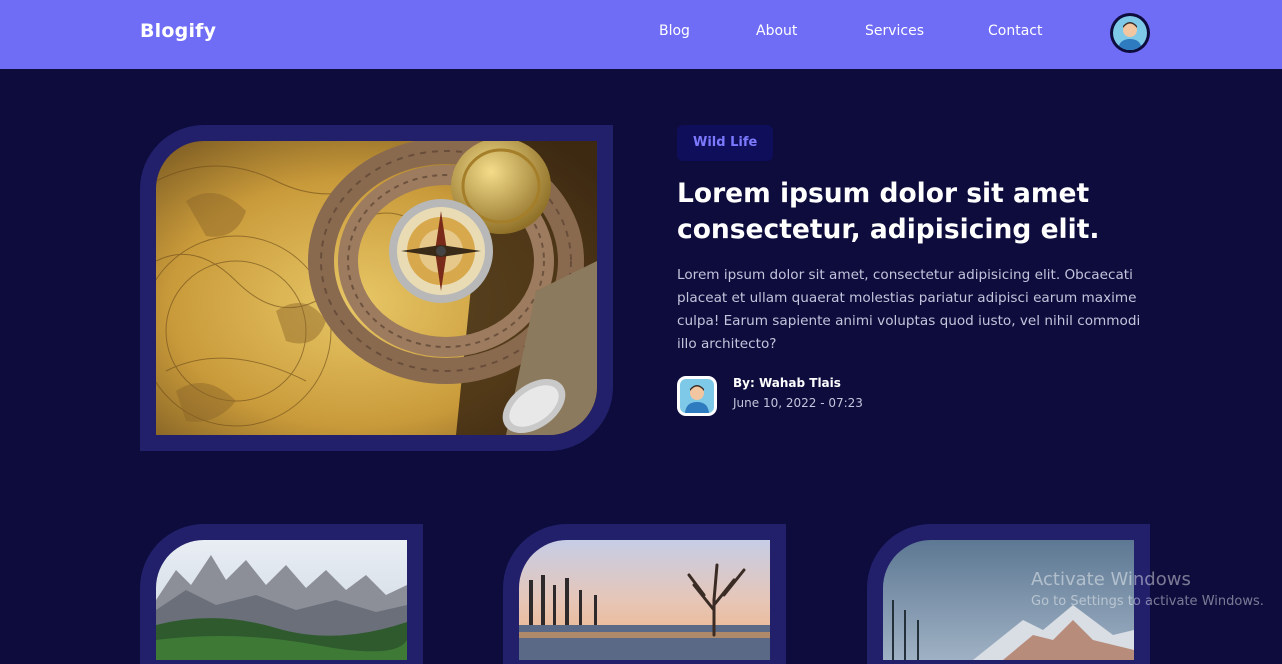 This screenshot has width=1282, height=664. What do you see at coordinates (725, 143) in the screenshot?
I see `category-tag: Wild Life` at bounding box center [725, 143].